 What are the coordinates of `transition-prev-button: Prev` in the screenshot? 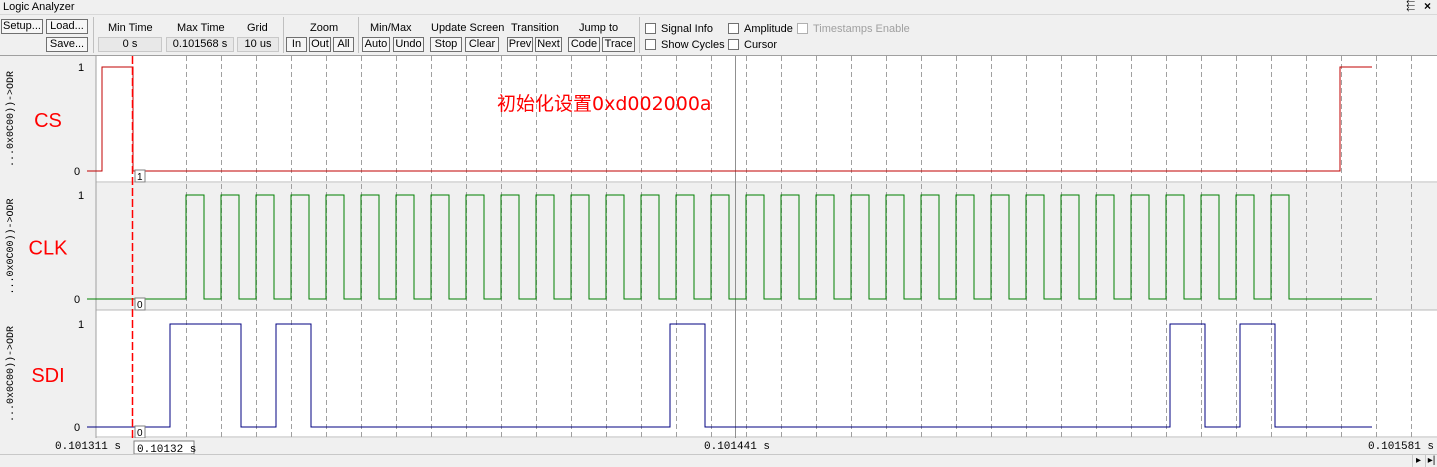 It's located at (520, 44).